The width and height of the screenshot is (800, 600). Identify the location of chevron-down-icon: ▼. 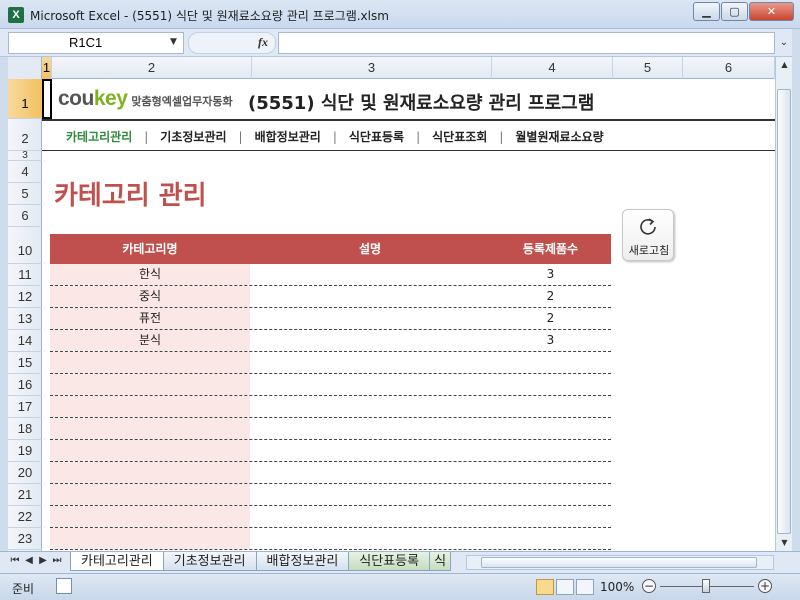
(173, 42).